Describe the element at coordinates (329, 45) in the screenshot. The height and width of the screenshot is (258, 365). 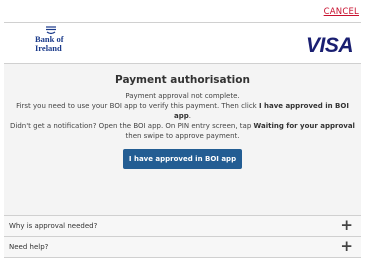
I see `visa-logo: VISA` at that location.